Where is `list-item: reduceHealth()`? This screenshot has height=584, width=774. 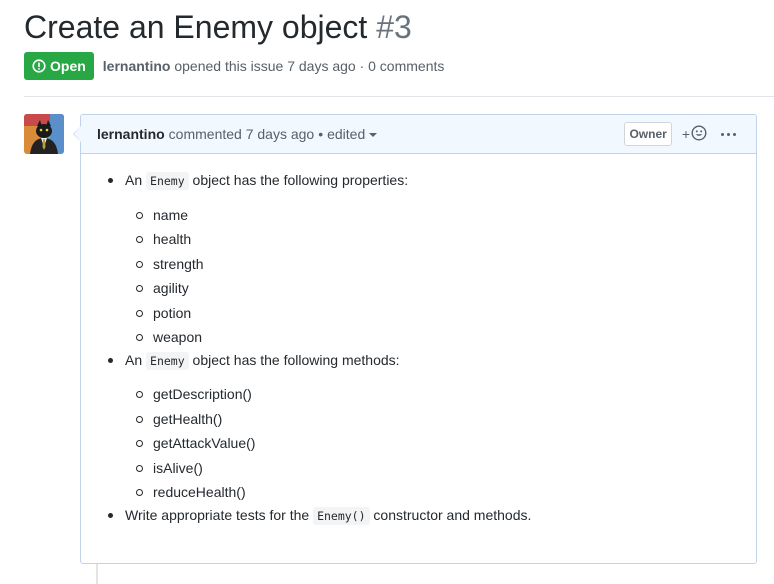 list-item: reduceHealth() is located at coordinates (440, 492).